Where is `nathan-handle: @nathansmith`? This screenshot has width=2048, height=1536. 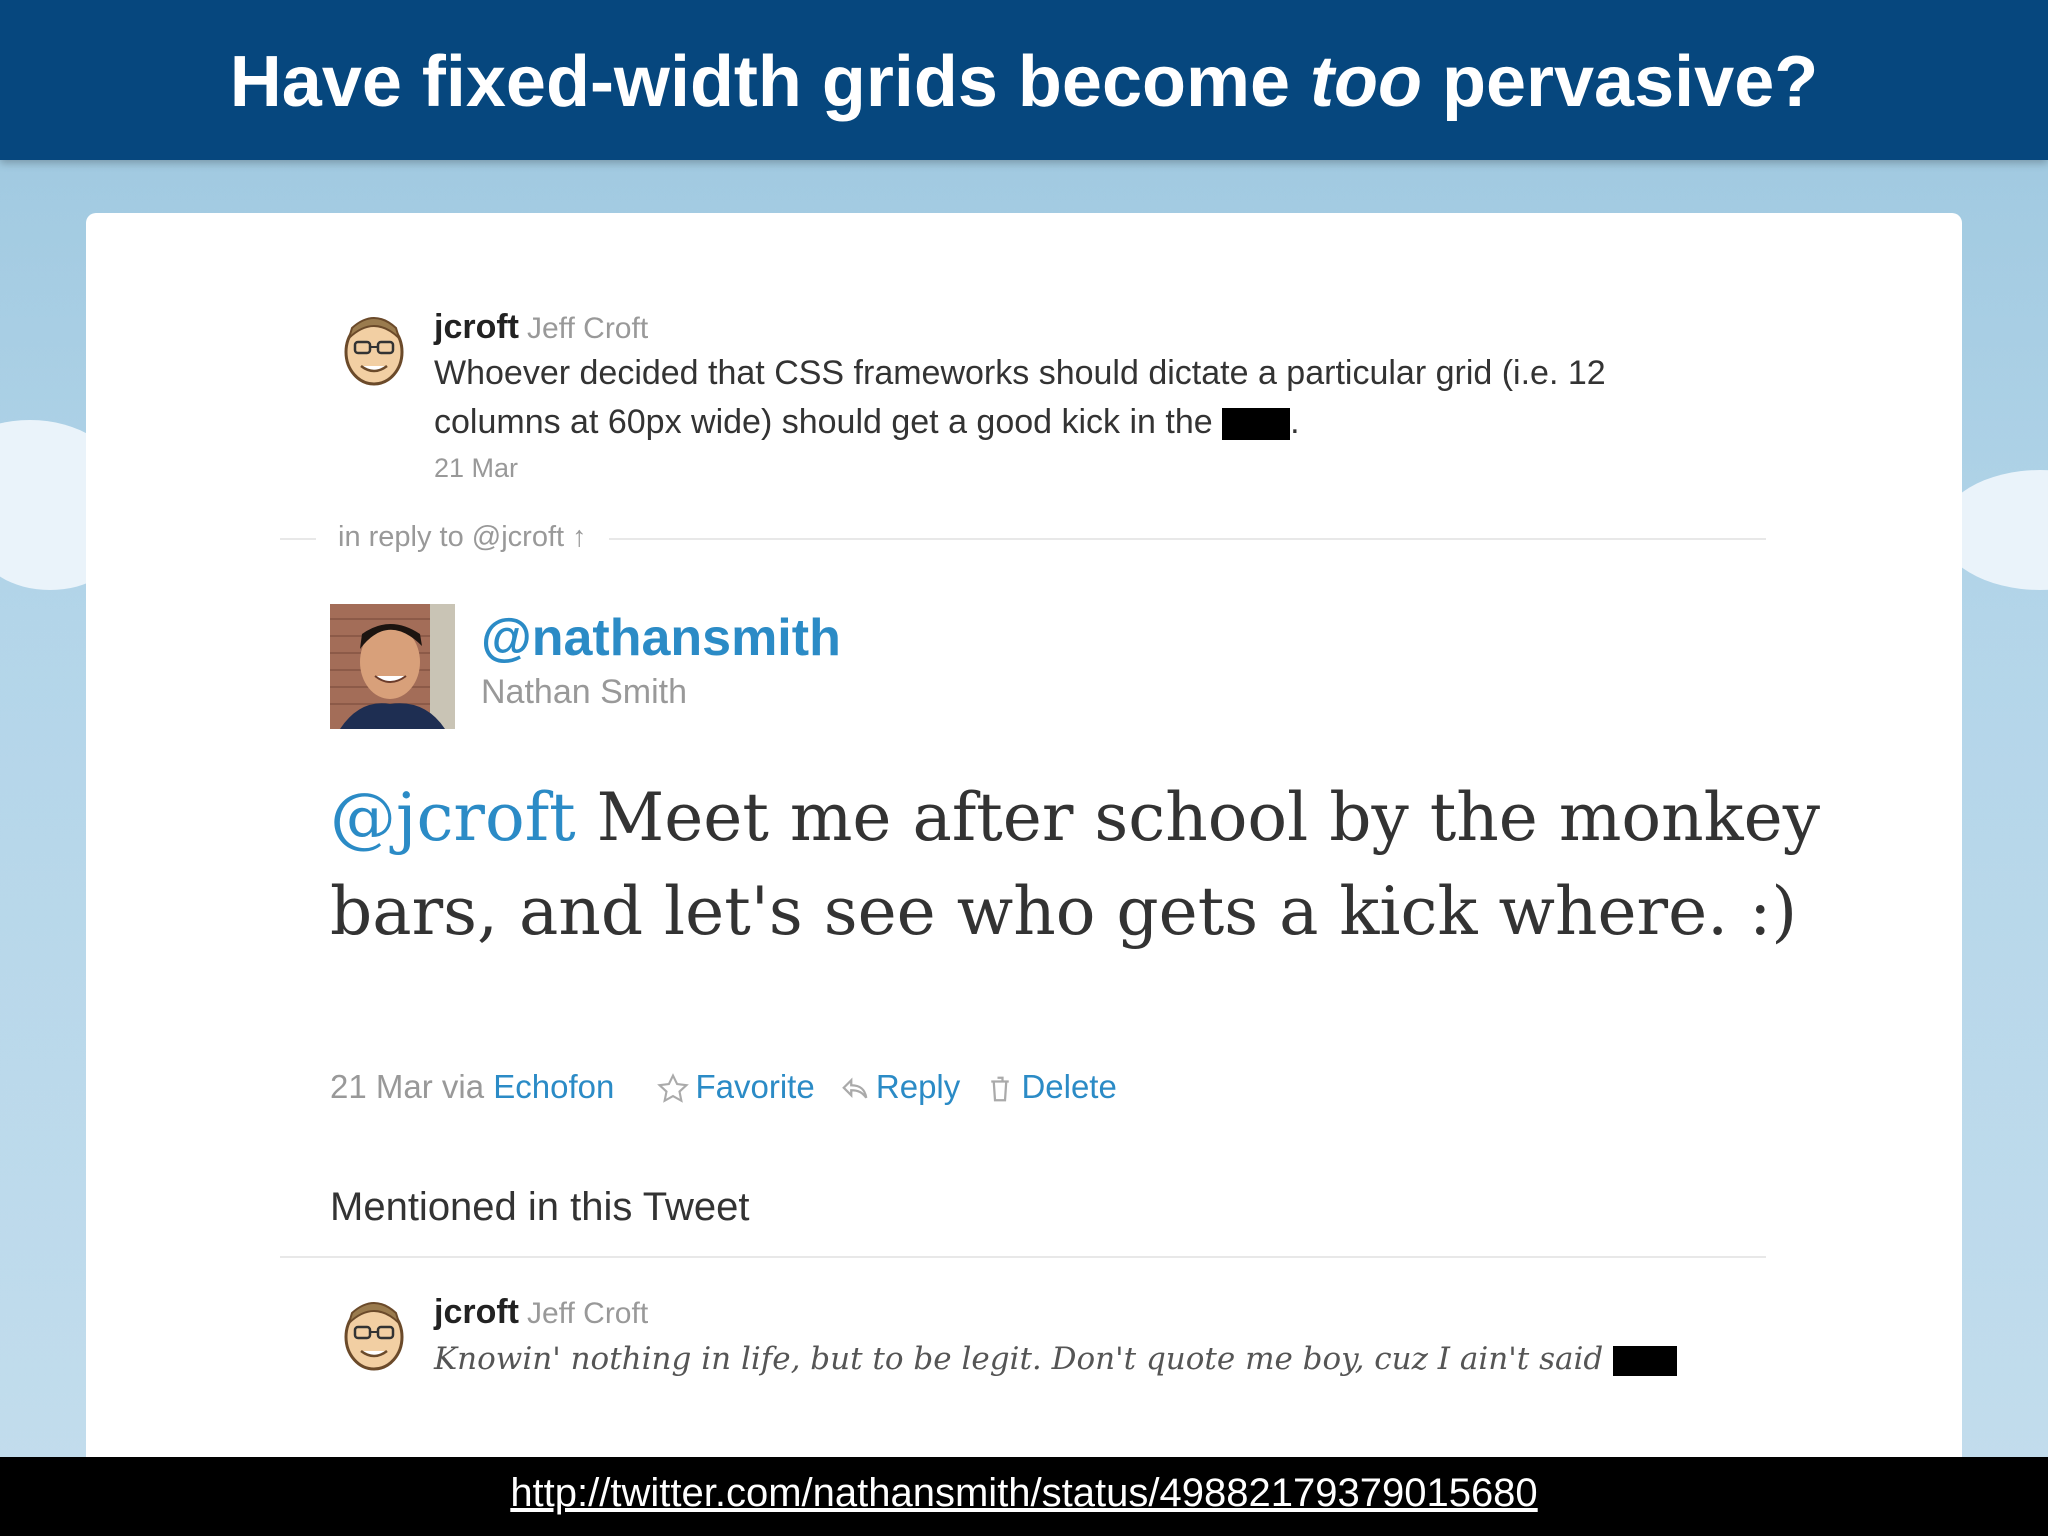
nathan-handle: @nathansmith is located at coordinates (661, 638).